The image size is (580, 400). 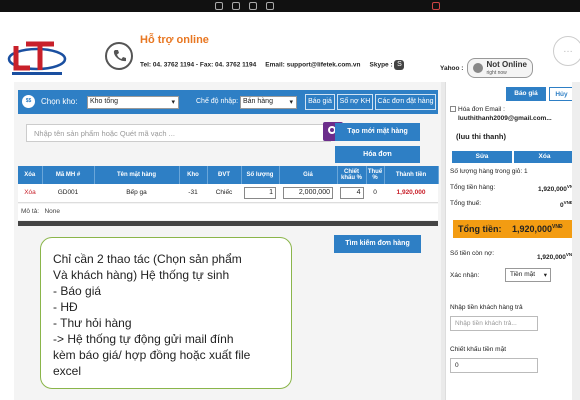 What do you see at coordinates (472, 253) in the screenshot?
I see `debt-label: Số tiền còn nợ:` at bounding box center [472, 253].